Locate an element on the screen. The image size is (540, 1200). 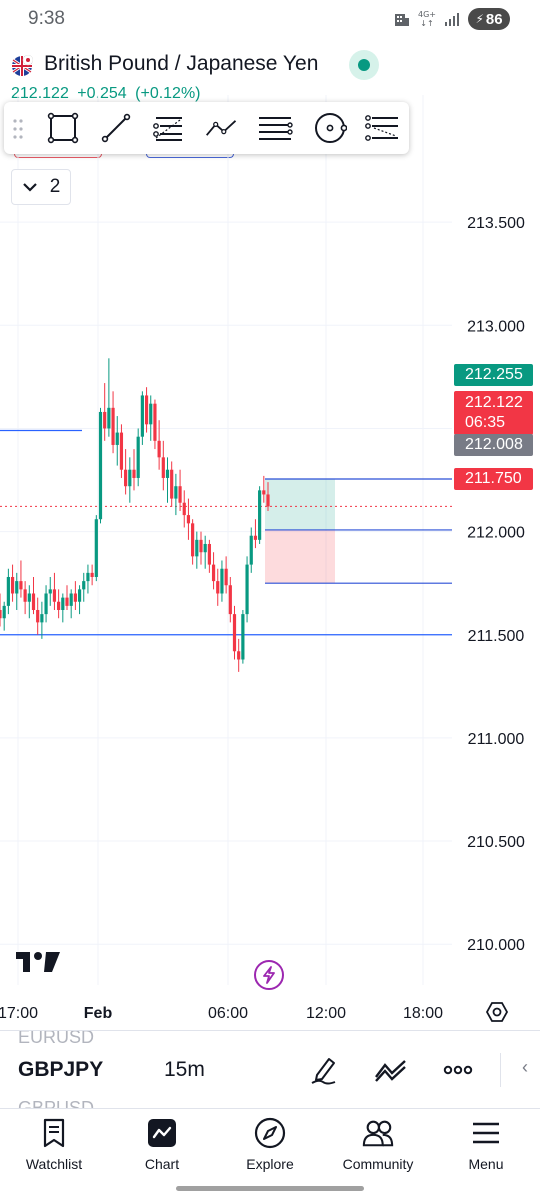
status-bar: 9:38 4G+ ↓↑ ⚡ 86 is located at coordinates (270, 20).